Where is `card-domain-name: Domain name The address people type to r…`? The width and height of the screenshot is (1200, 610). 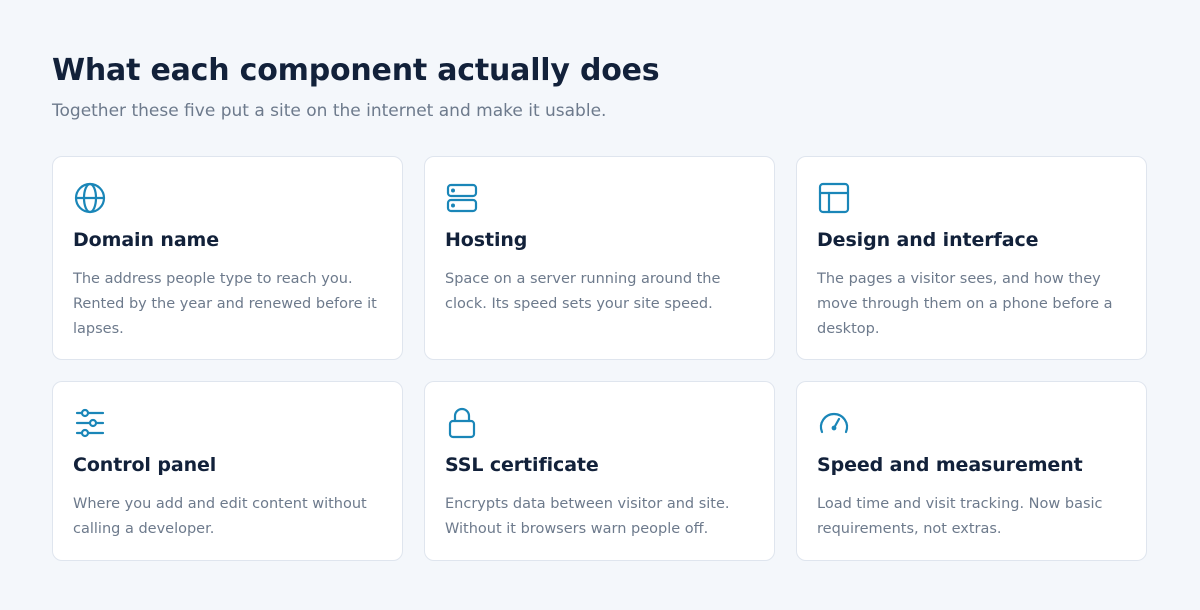
card-domain-name: Domain name The address people type to r… is located at coordinates (227, 258).